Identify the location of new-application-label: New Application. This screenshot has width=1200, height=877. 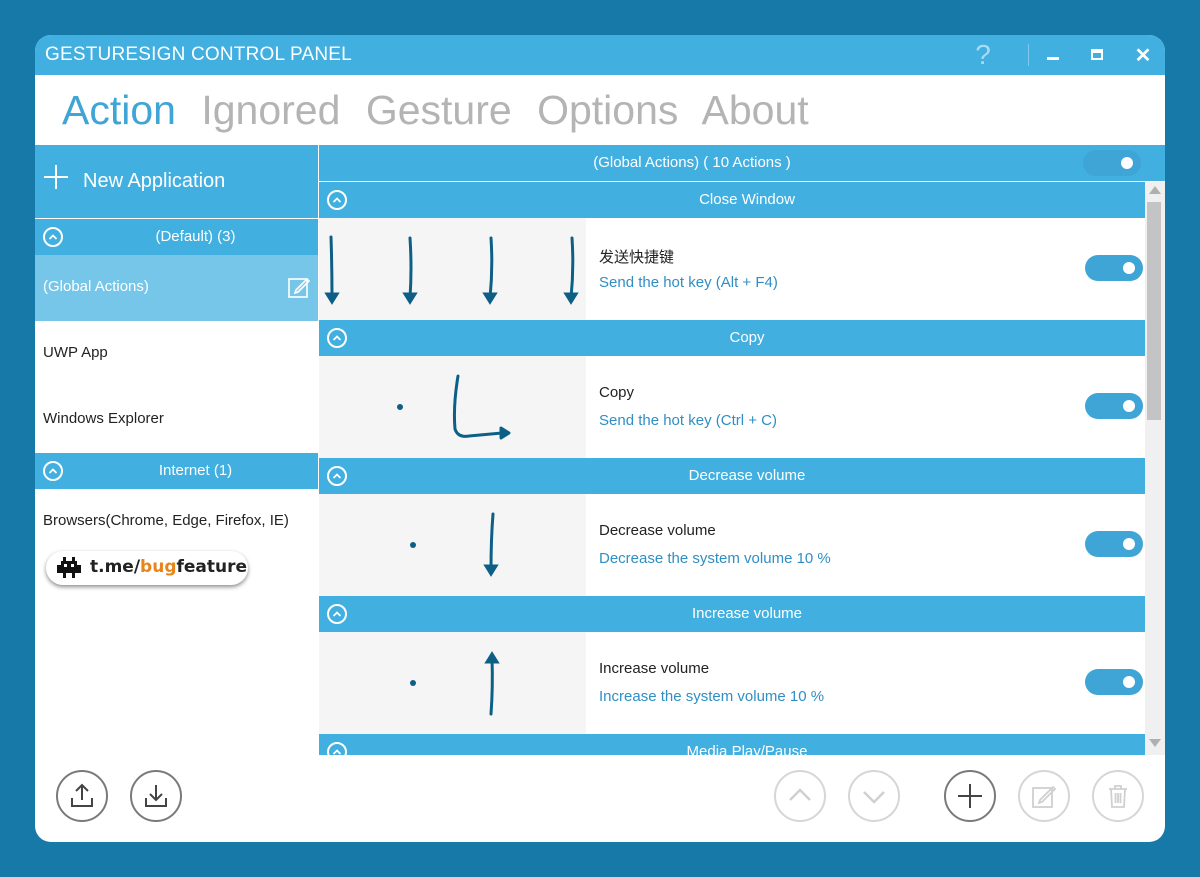
(154, 181).